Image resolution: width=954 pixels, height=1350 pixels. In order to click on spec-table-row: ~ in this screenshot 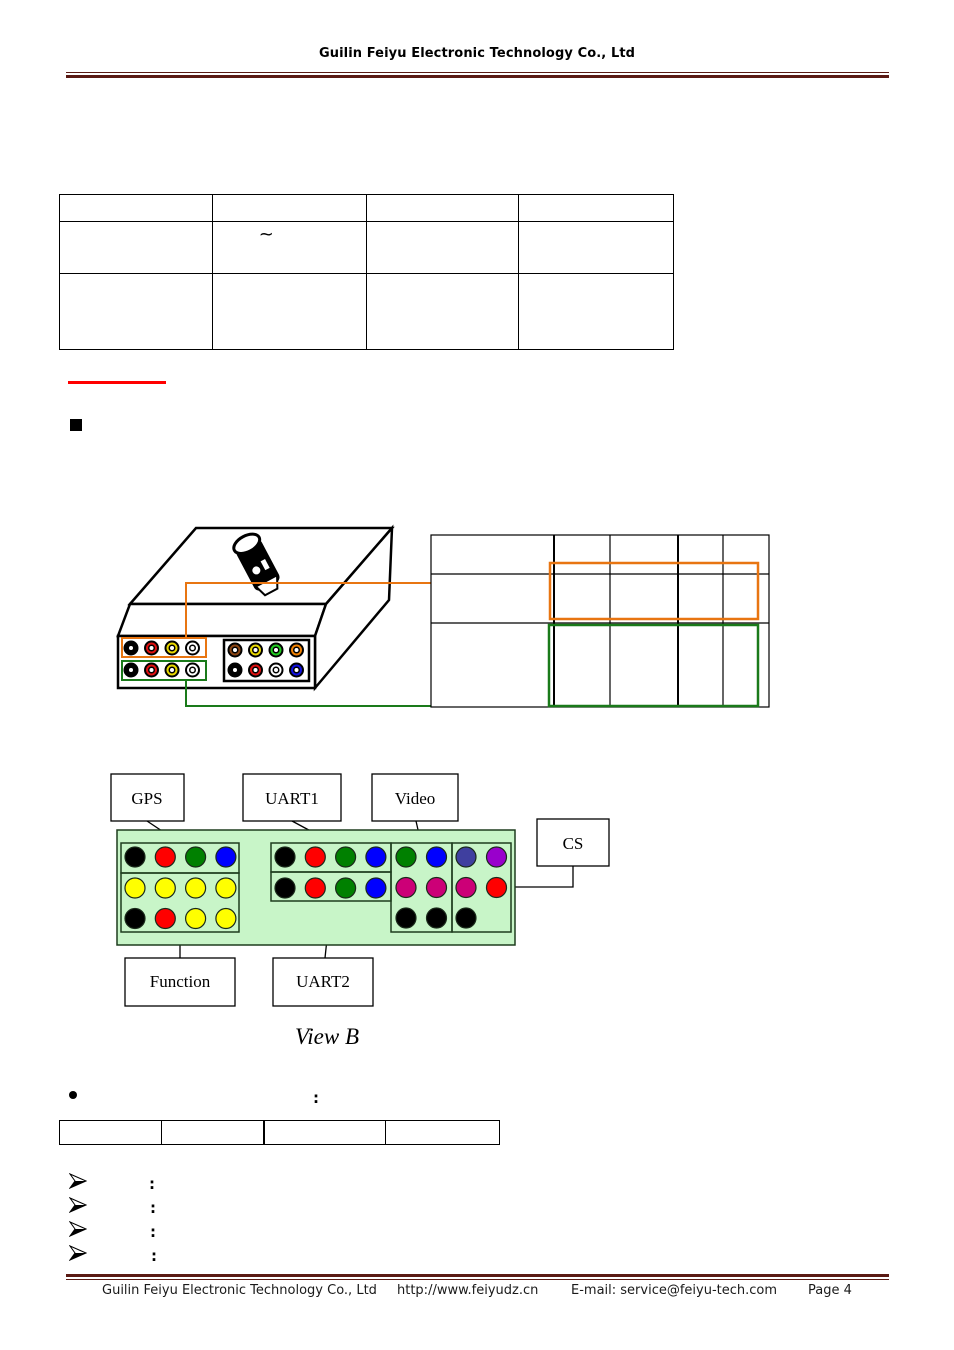, I will do `click(366, 247)`.